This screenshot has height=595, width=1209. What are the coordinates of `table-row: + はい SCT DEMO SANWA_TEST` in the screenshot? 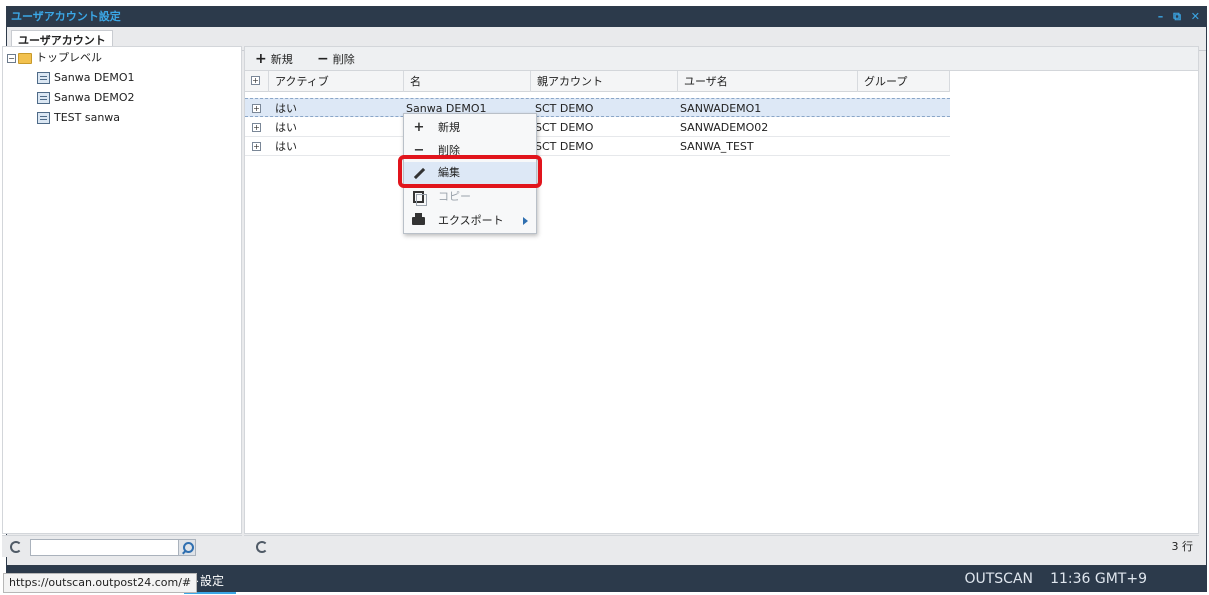 It's located at (597, 146).